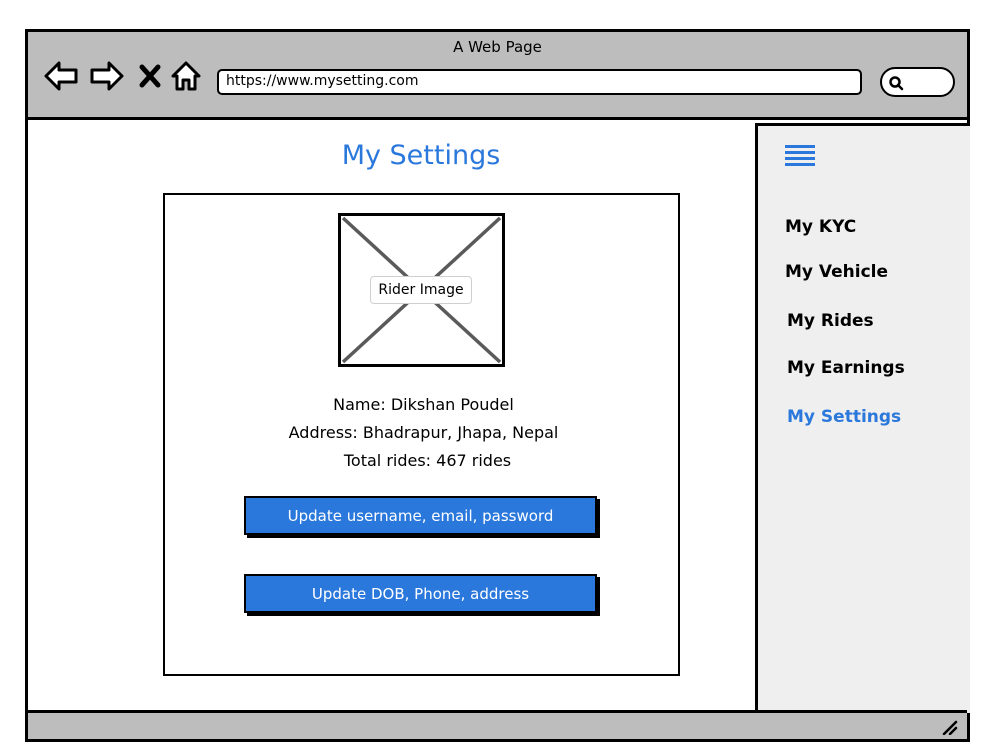 Image resolution: width=987 pixels, height=756 pixels. Describe the element at coordinates (497, 47) in the screenshot. I see `window-title: A Web Page` at that location.